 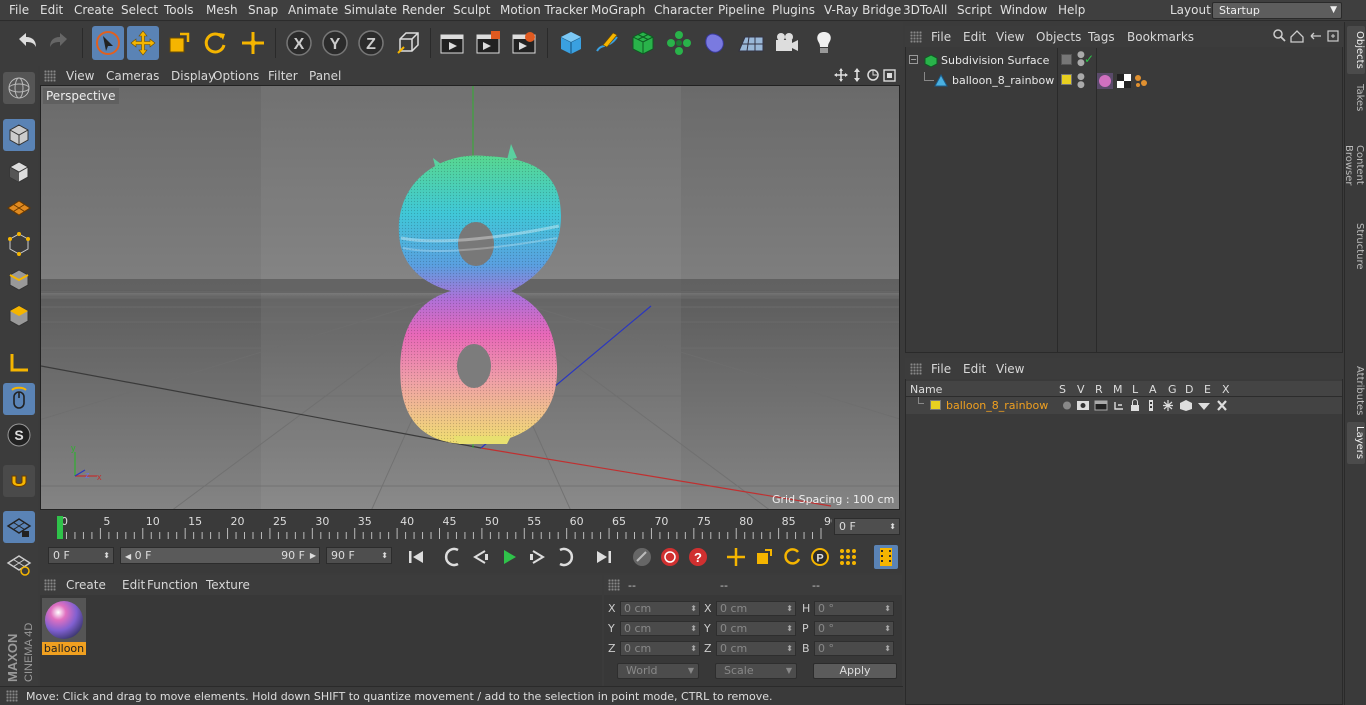 What do you see at coordinates (1062, 389) in the screenshot?
I see `column-solo: S` at bounding box center [1062, 389].